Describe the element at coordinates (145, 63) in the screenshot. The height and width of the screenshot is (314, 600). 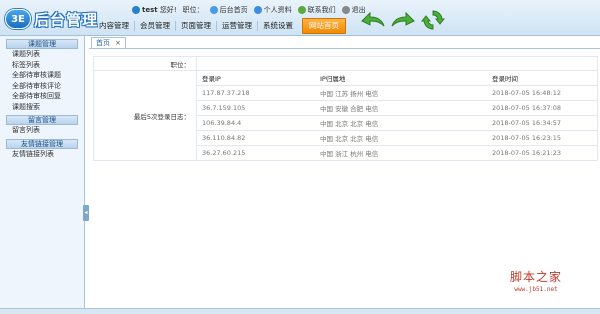
I see `role-field-label: 职位：` at that location.